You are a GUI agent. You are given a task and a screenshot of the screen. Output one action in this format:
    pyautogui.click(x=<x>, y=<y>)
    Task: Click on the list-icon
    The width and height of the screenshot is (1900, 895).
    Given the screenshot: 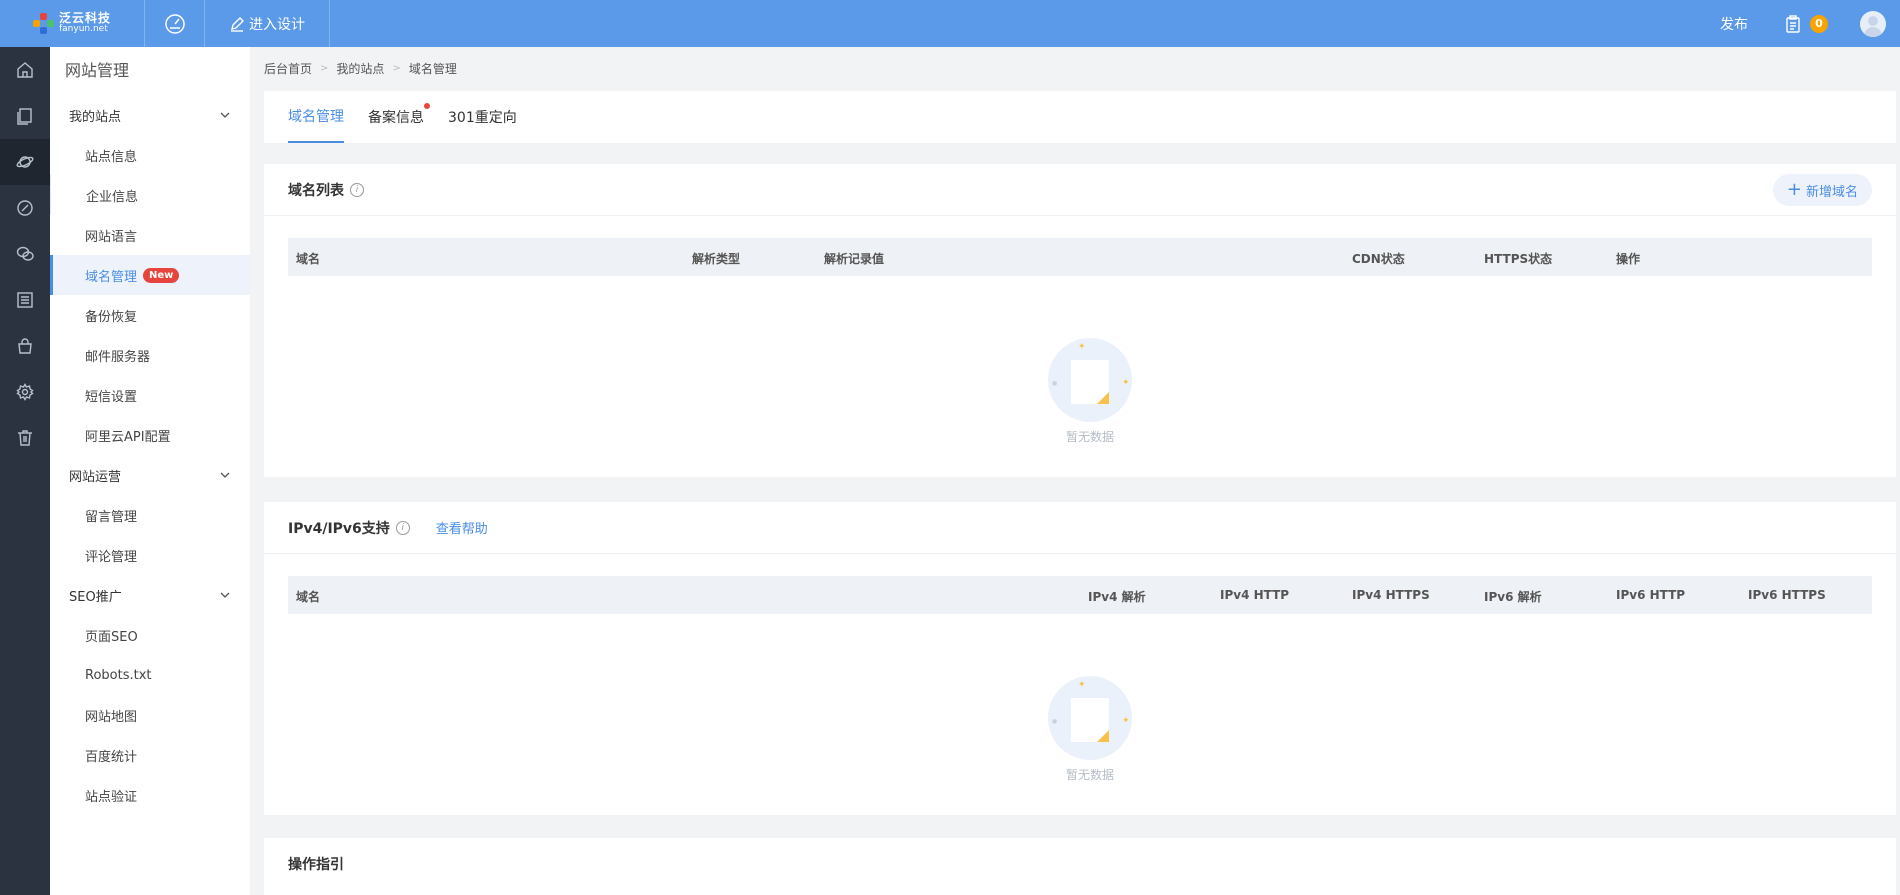 What is the action you would take?
    pyautogui.click(x=25, y=300)
    